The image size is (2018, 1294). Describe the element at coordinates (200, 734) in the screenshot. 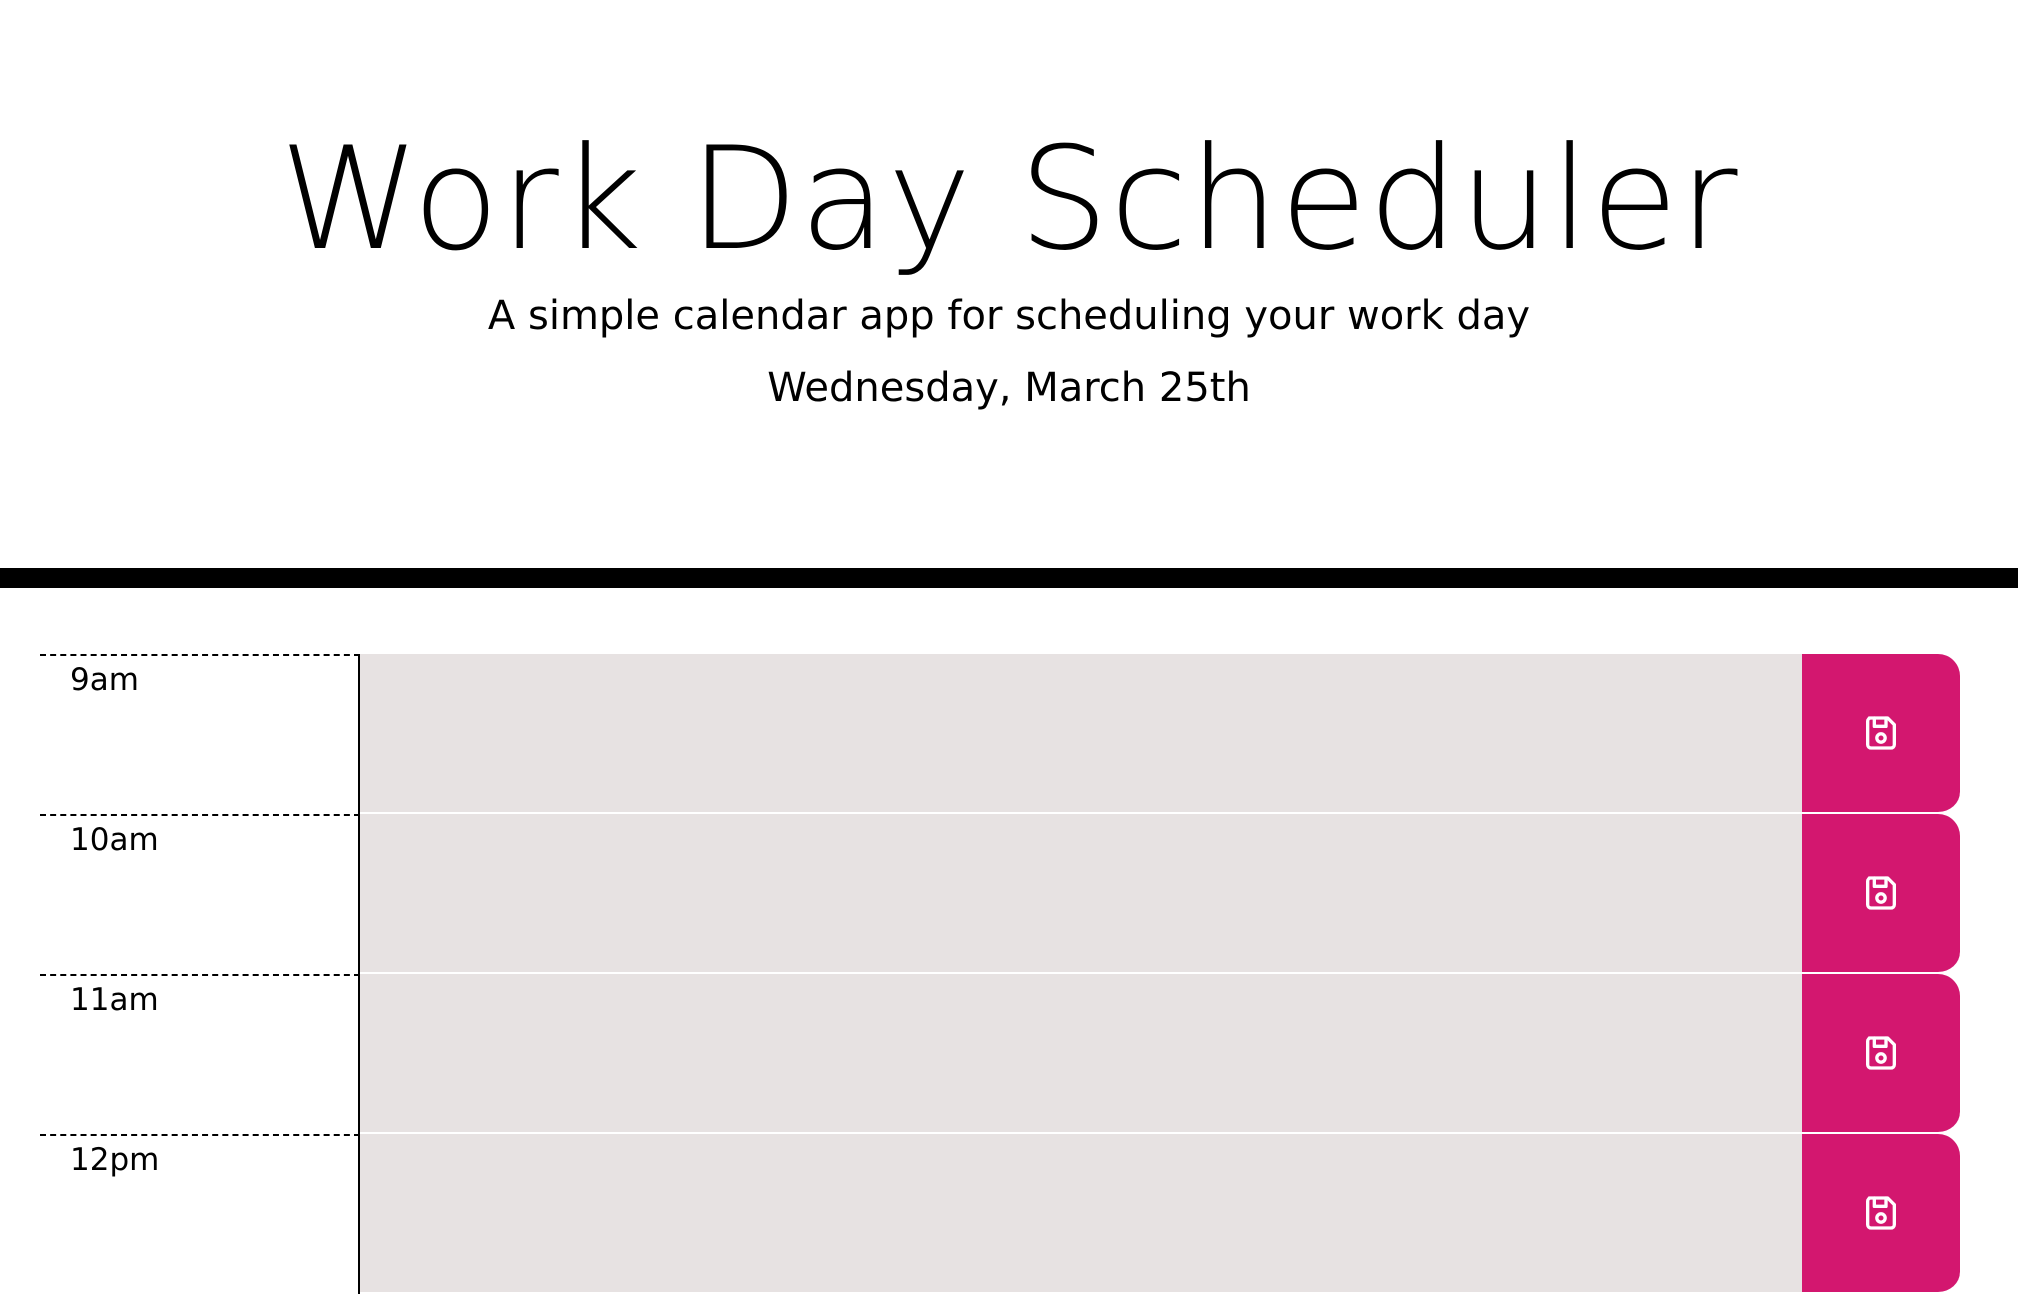

I see `hour-label: 9am` at that location.